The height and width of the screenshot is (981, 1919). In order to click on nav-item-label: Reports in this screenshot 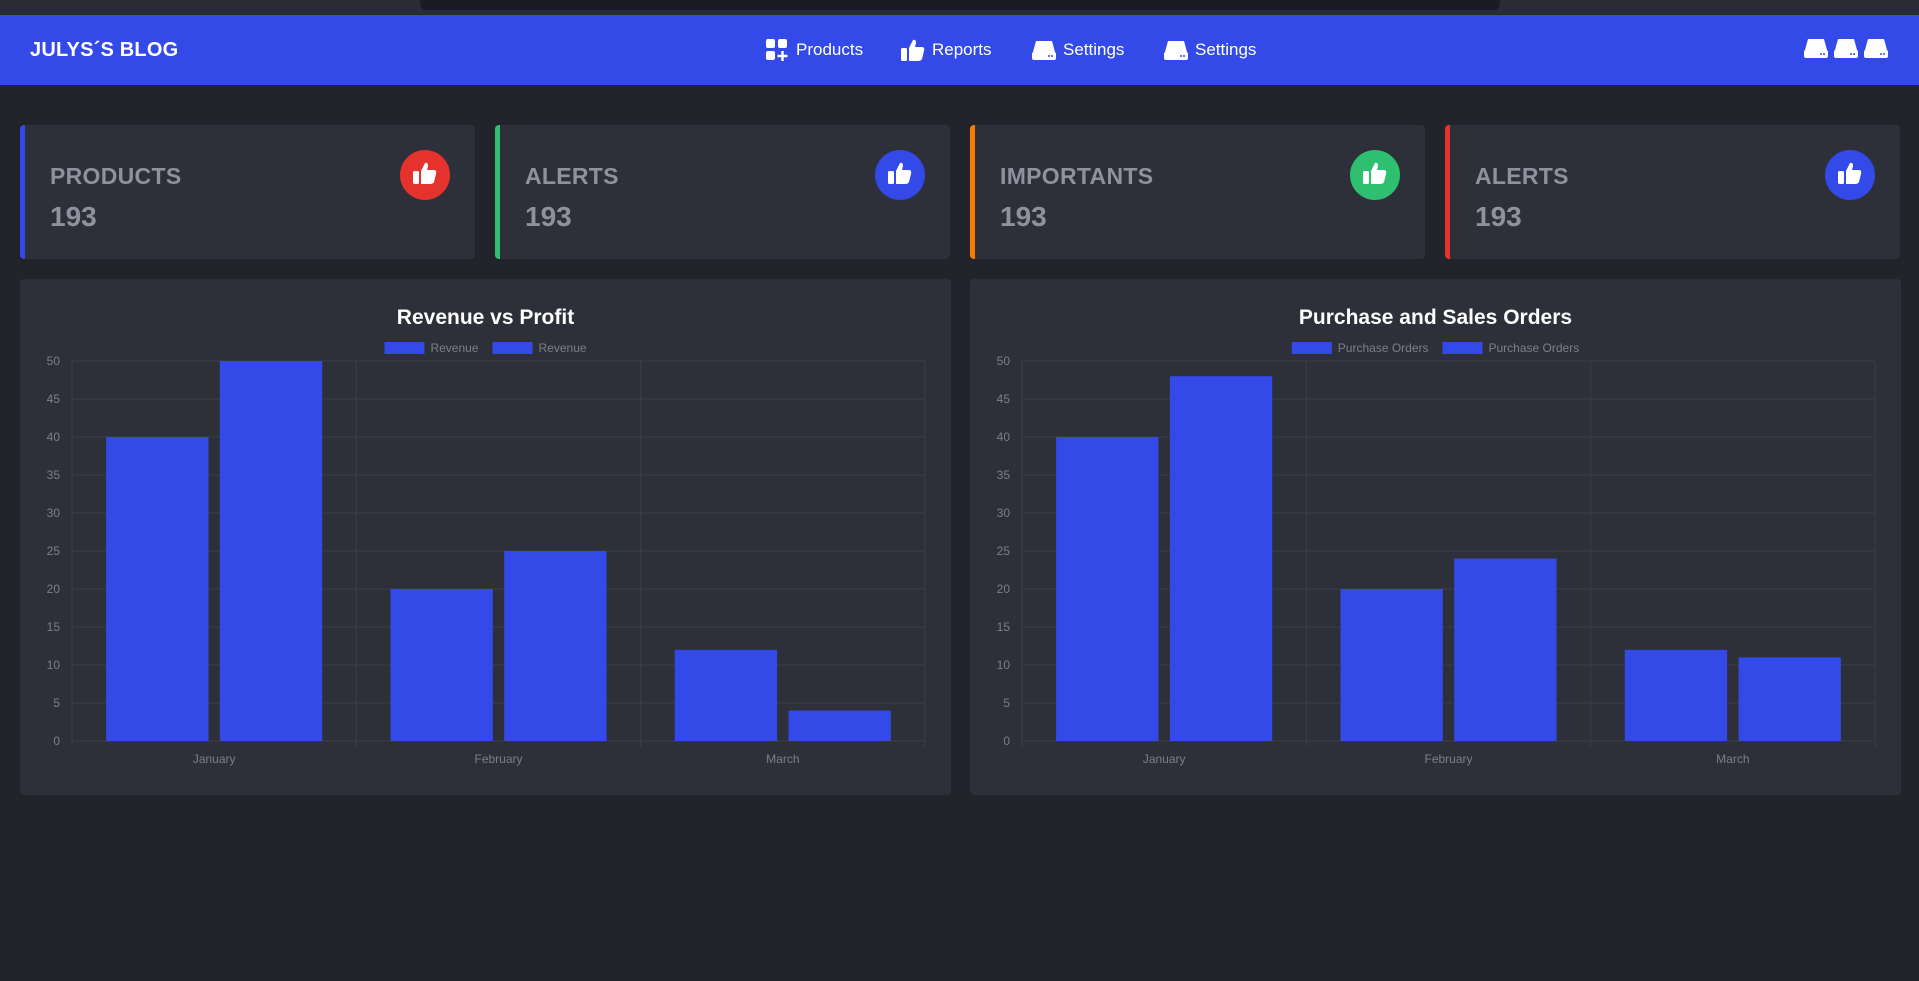, I will do `click(962, 49)`.